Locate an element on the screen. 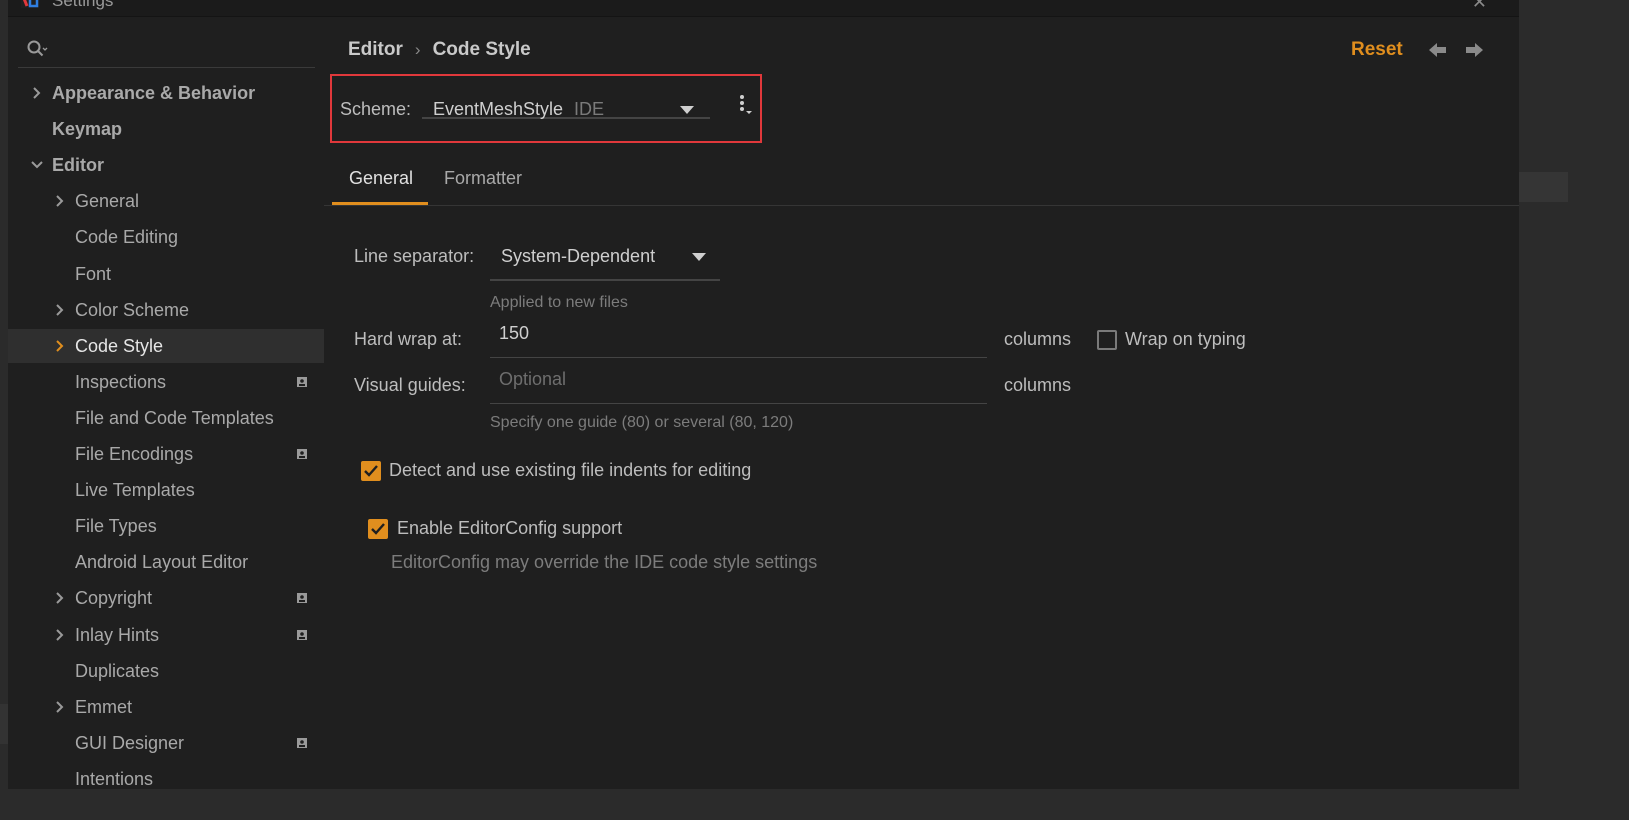 The width and height of the screenshot is (1629, 820). sidebar-item-gui-designer: GUI Designer is located at coordinates (166, 743).